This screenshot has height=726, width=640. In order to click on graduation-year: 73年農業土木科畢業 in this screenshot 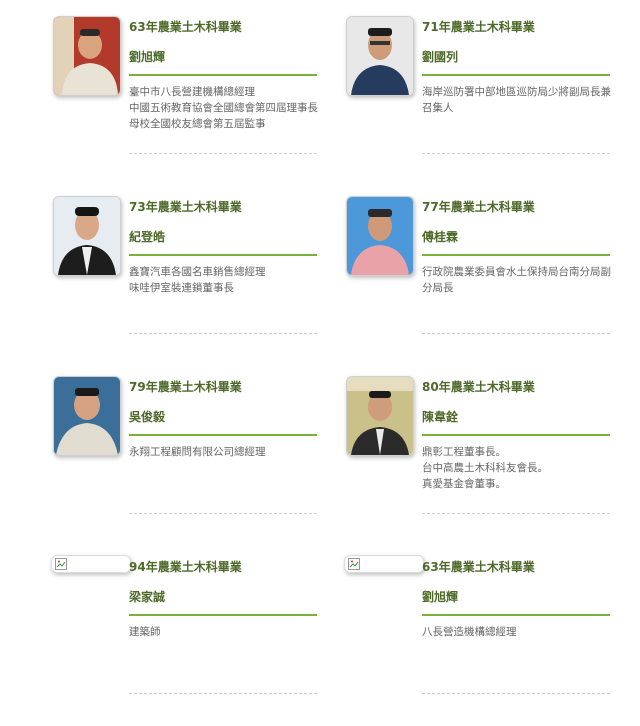, I will do `click(185, 207)`.